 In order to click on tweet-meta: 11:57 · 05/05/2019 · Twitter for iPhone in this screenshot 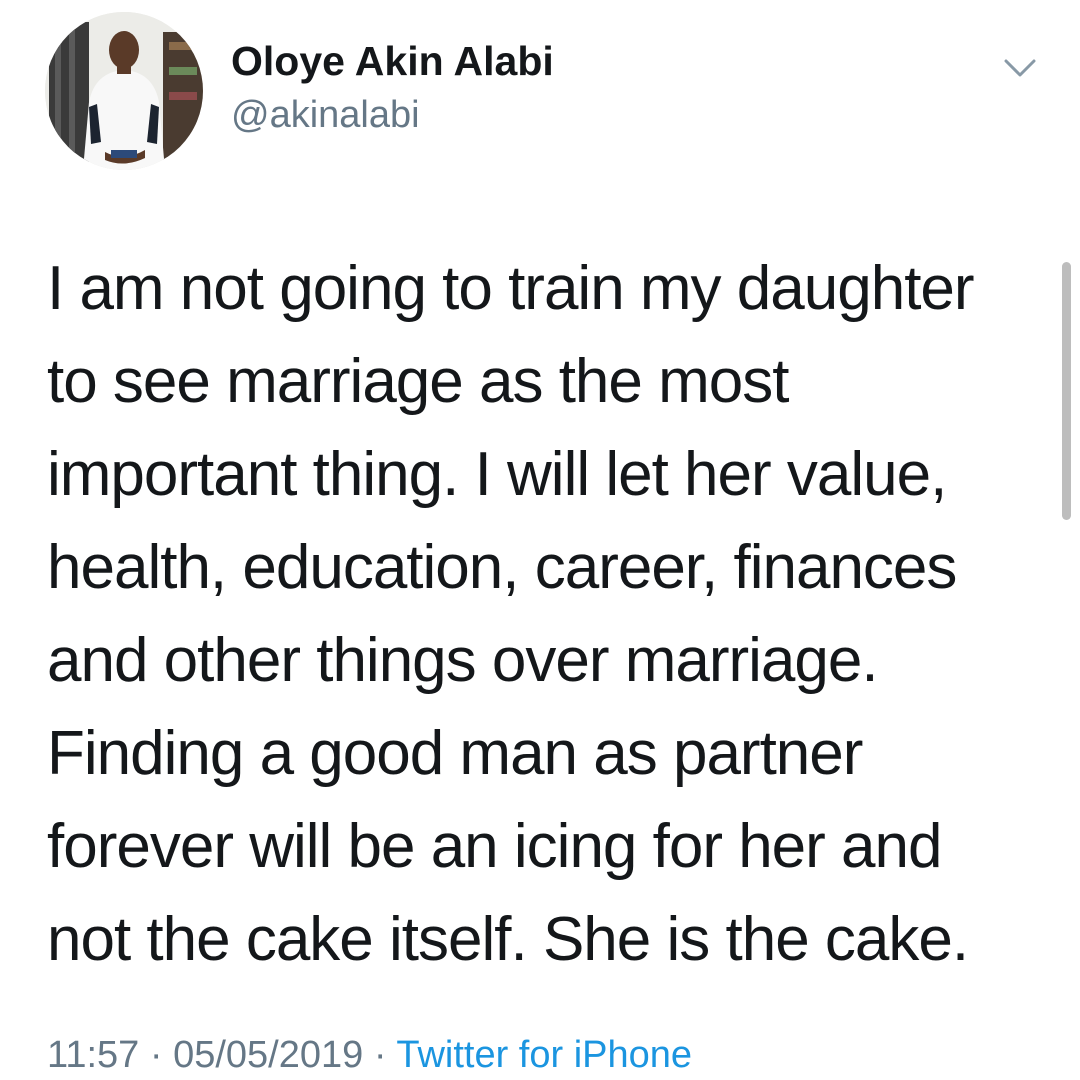, I will do `click(369, 1055)`.